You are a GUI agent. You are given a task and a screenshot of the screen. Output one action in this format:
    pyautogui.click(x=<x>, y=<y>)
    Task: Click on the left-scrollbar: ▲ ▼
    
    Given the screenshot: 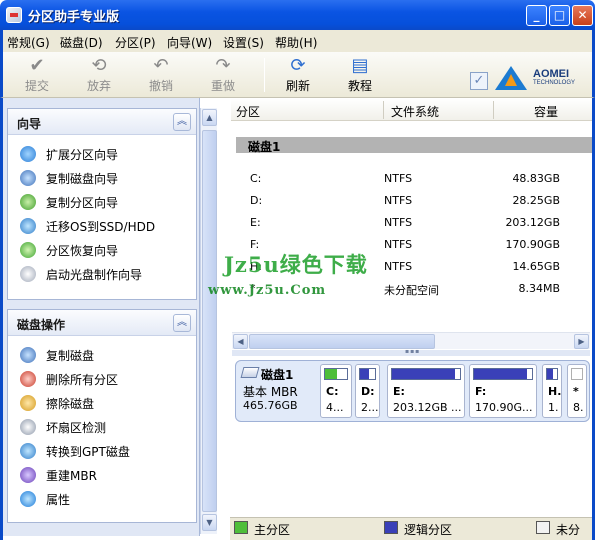 What is the action you would take?
    pyautogui.click(x=208, y=321)
    